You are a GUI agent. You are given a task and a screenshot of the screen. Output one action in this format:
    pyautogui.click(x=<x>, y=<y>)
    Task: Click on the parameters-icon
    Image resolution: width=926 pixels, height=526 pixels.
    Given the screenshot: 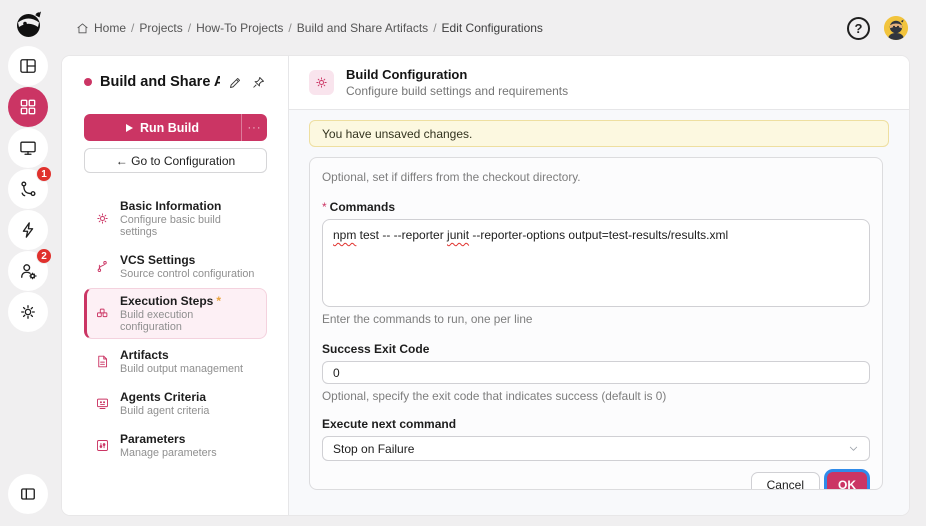 What is the action you would take?
    pyautogui.click(x=102, y=445)
    